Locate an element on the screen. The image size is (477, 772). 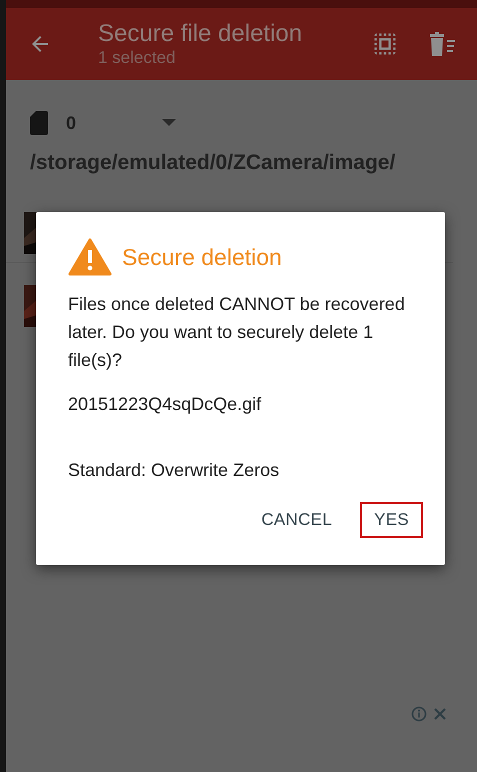
screen-title: Secure file deletion is located at coordinates (201, 34).